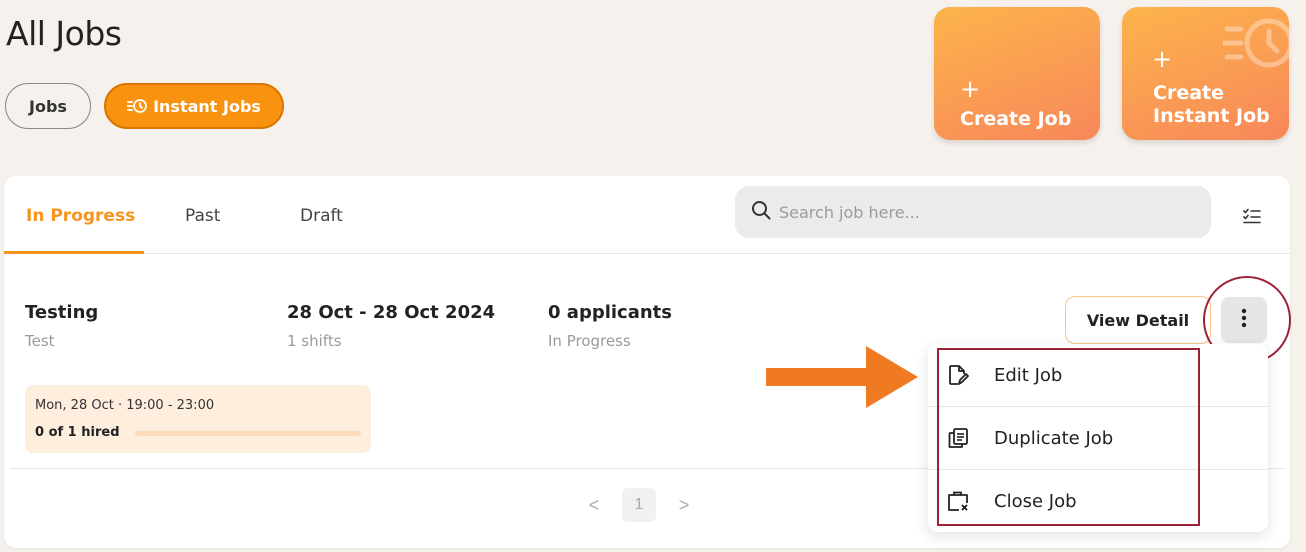 This screenshot has width=1306, height=552. I want to click on search-icon, so click(761, 212).